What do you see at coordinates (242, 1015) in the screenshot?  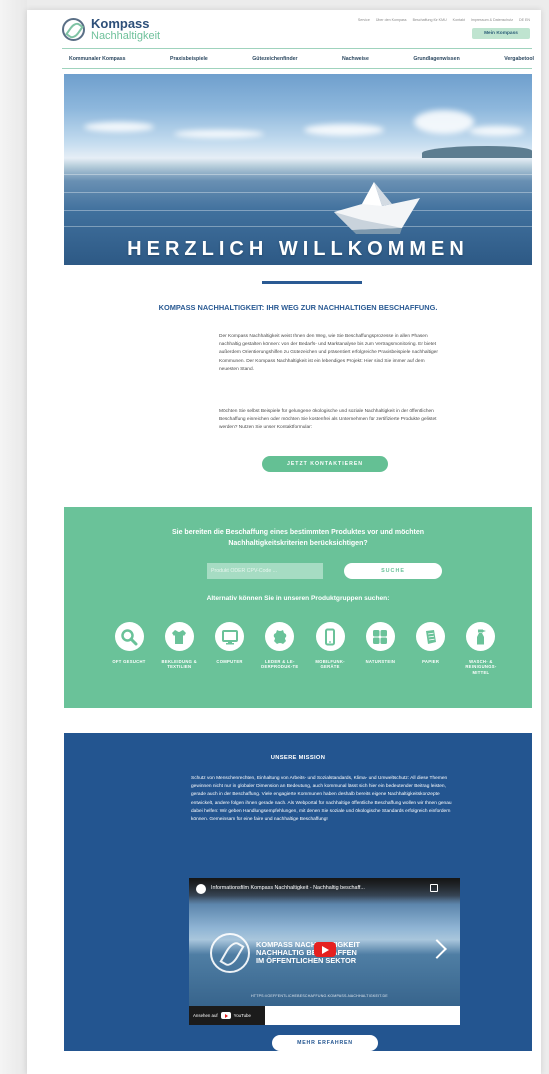 I see `youtube-label: YouTube` at bounding box center [242, 1015].